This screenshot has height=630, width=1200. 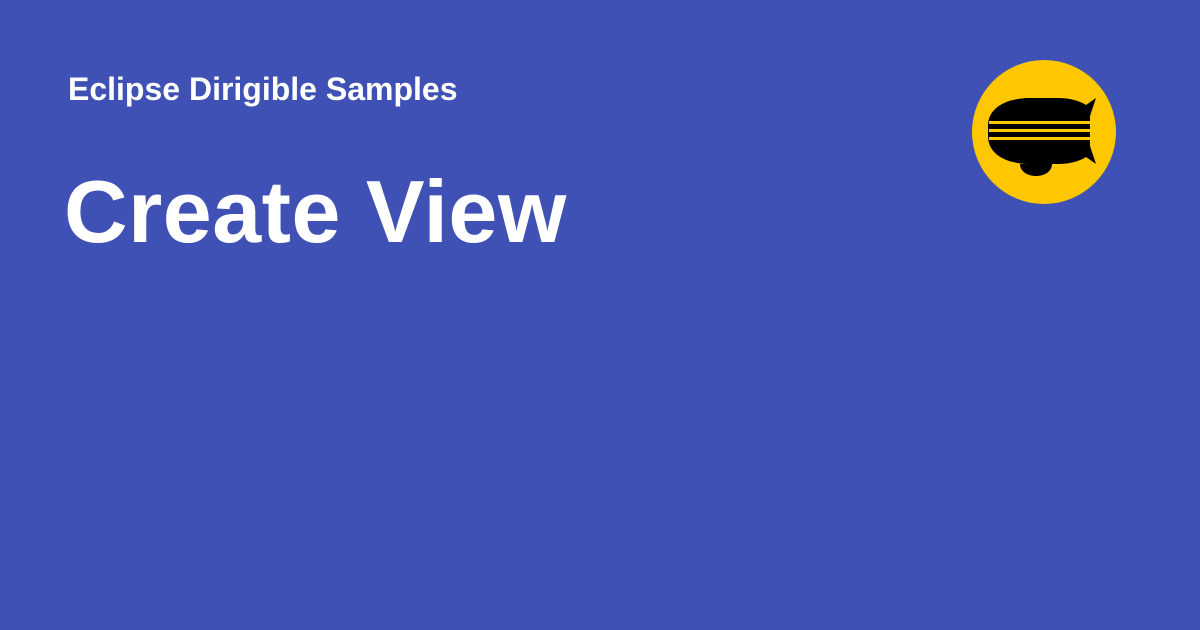 What do you see at coordinates (315, 211) in the screenshot?
I see `page-title: Create View` at bounding box center [315, 211].